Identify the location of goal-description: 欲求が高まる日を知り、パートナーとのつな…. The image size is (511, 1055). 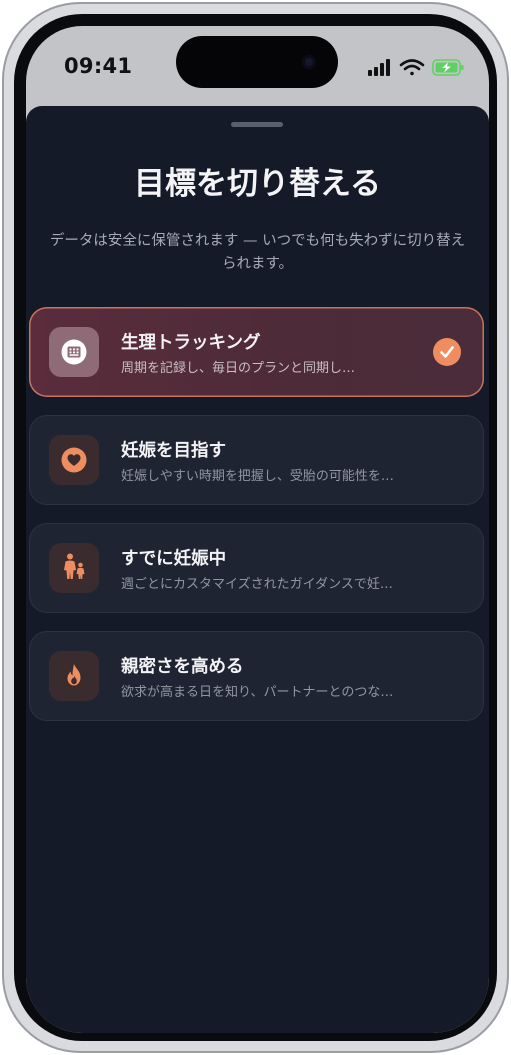
(257, 692).